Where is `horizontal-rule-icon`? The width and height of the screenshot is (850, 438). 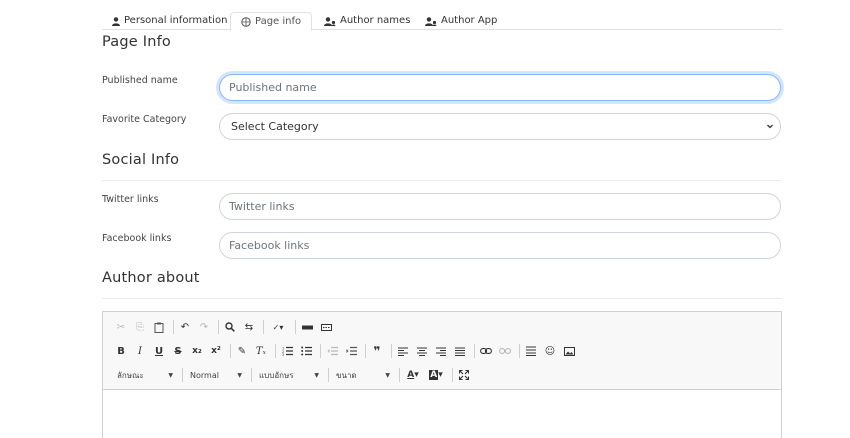 horizontal-rule-icon is located at coordinates (307, 327).